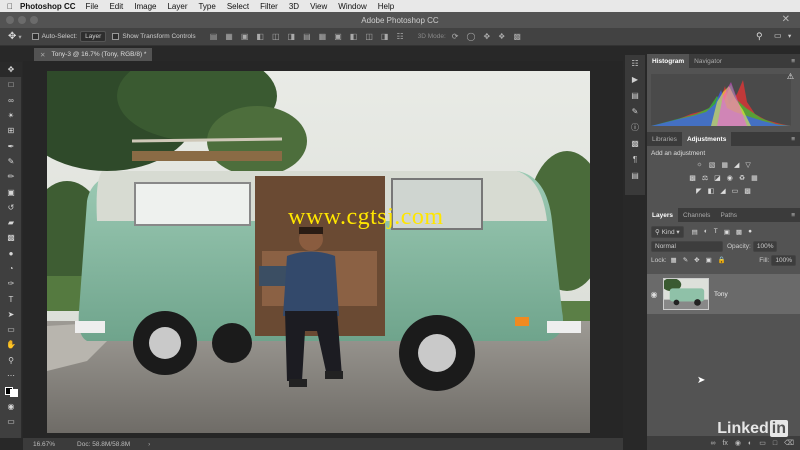 This screenshot has width=800, height=450. What do you see at coordinates (747, 165) in the screenshot?
I see `vibrance-icon: ▽` at bounding box center [747, 165].